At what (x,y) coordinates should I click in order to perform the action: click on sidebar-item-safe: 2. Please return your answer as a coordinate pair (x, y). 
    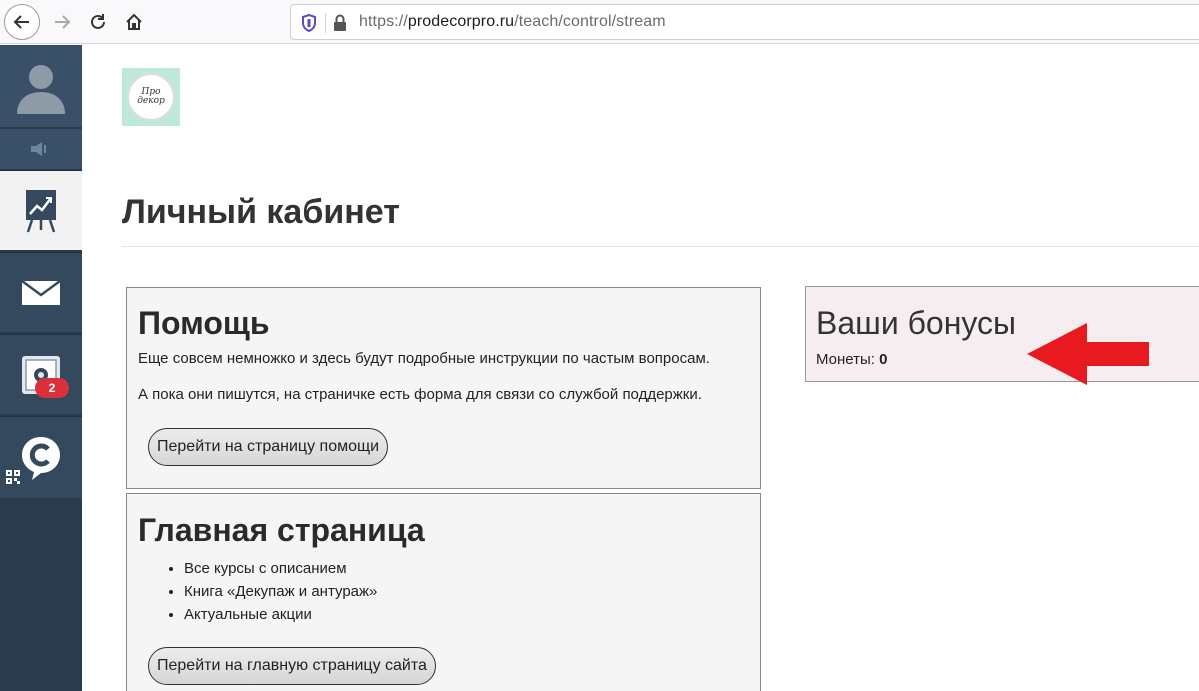
    Looking at the image, I should click on (41, 374).